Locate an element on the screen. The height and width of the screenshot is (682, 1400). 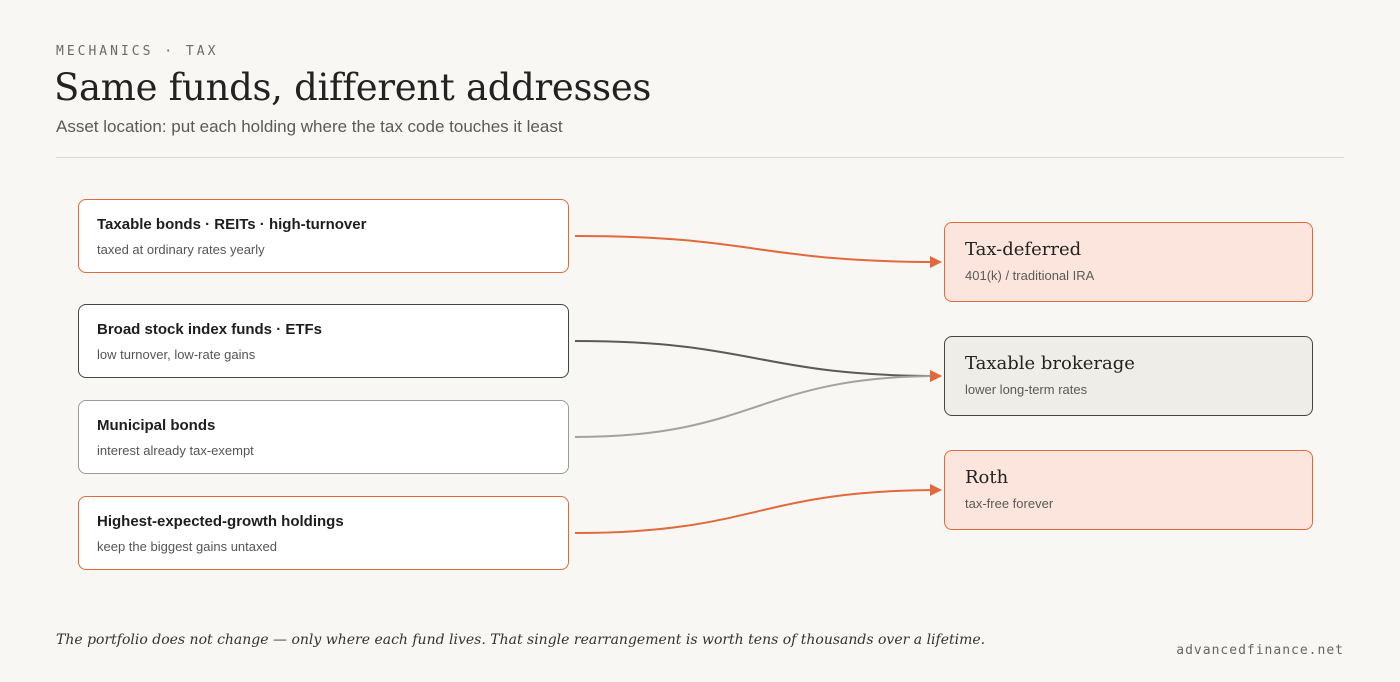
destination-subtitle: lower long-term rates is located at coordinates (1026, 389).